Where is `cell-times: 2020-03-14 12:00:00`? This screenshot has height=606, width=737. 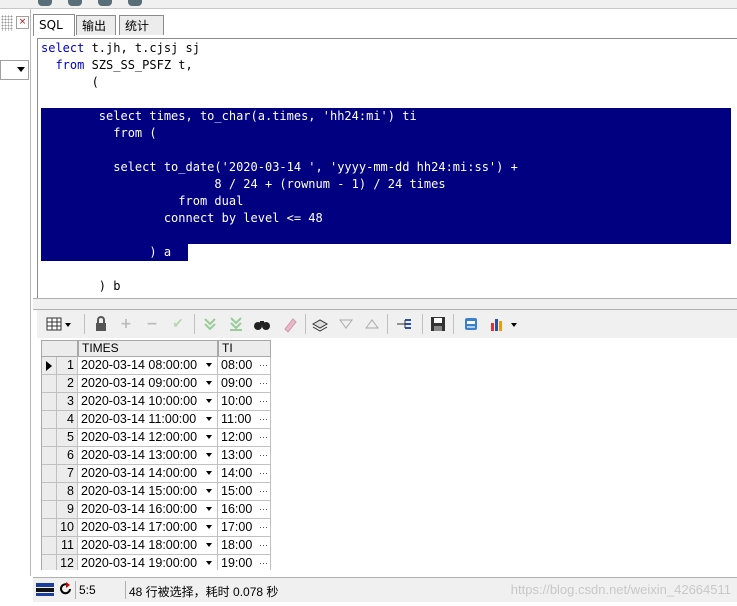 cell-times: 2020-03-14 12:00:00 is located at coordinates (148, 438).